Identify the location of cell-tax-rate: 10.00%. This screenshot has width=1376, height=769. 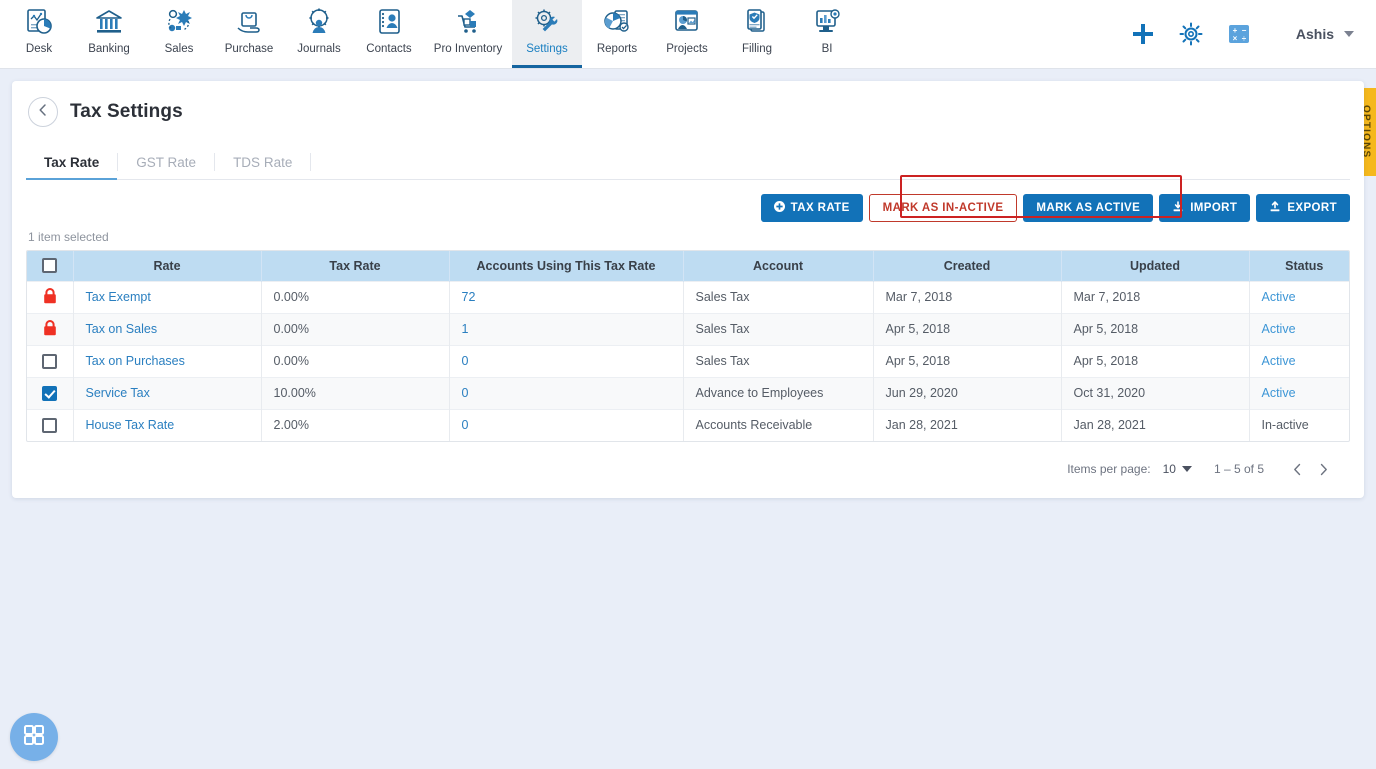
(355, 392).